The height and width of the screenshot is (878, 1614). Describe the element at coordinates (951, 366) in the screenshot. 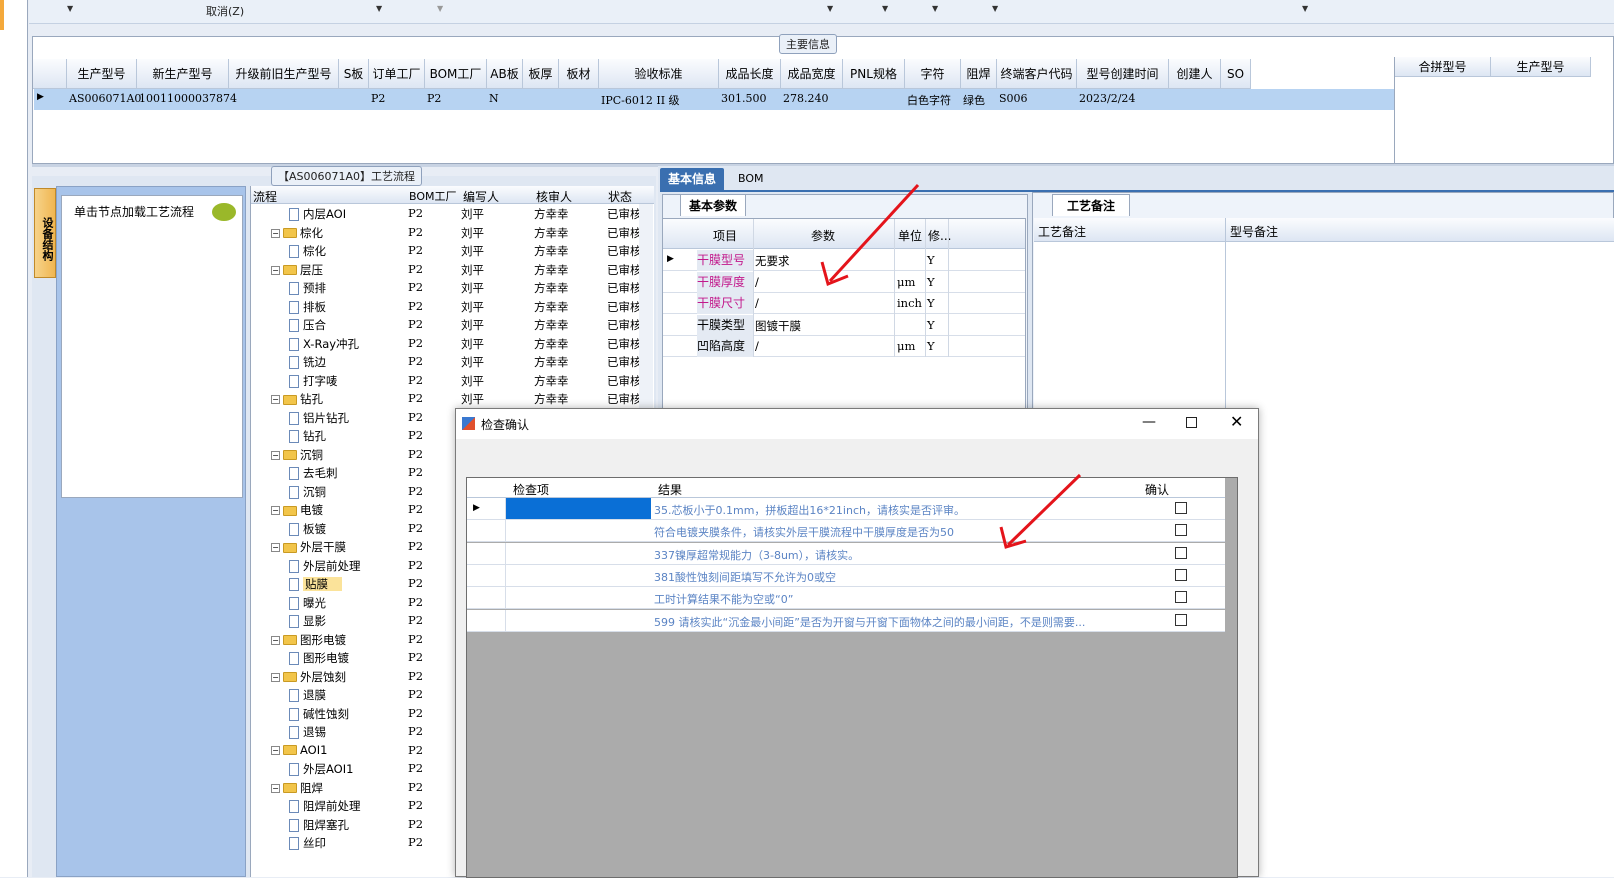

I see `annotation-arrows` at that location.